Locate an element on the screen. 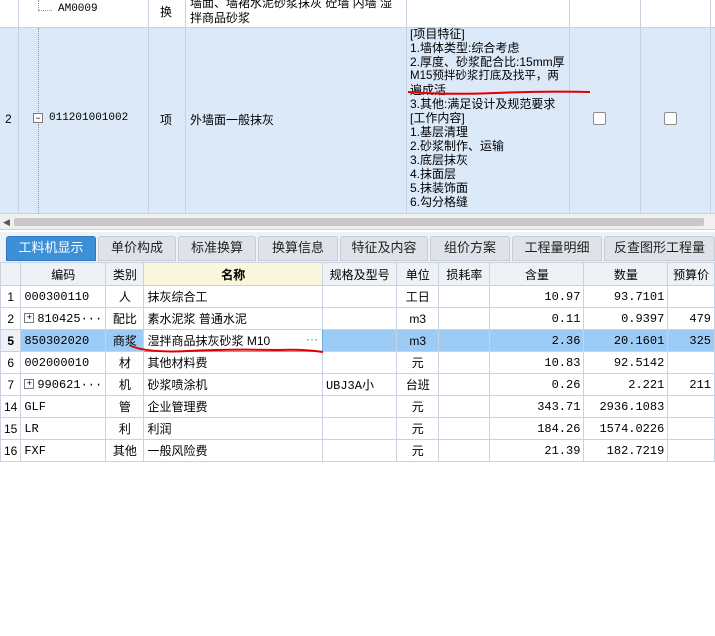 The width and height of the screenshot is (715, 636). col-header-name: 名称 is located at coordinates (233, 274).